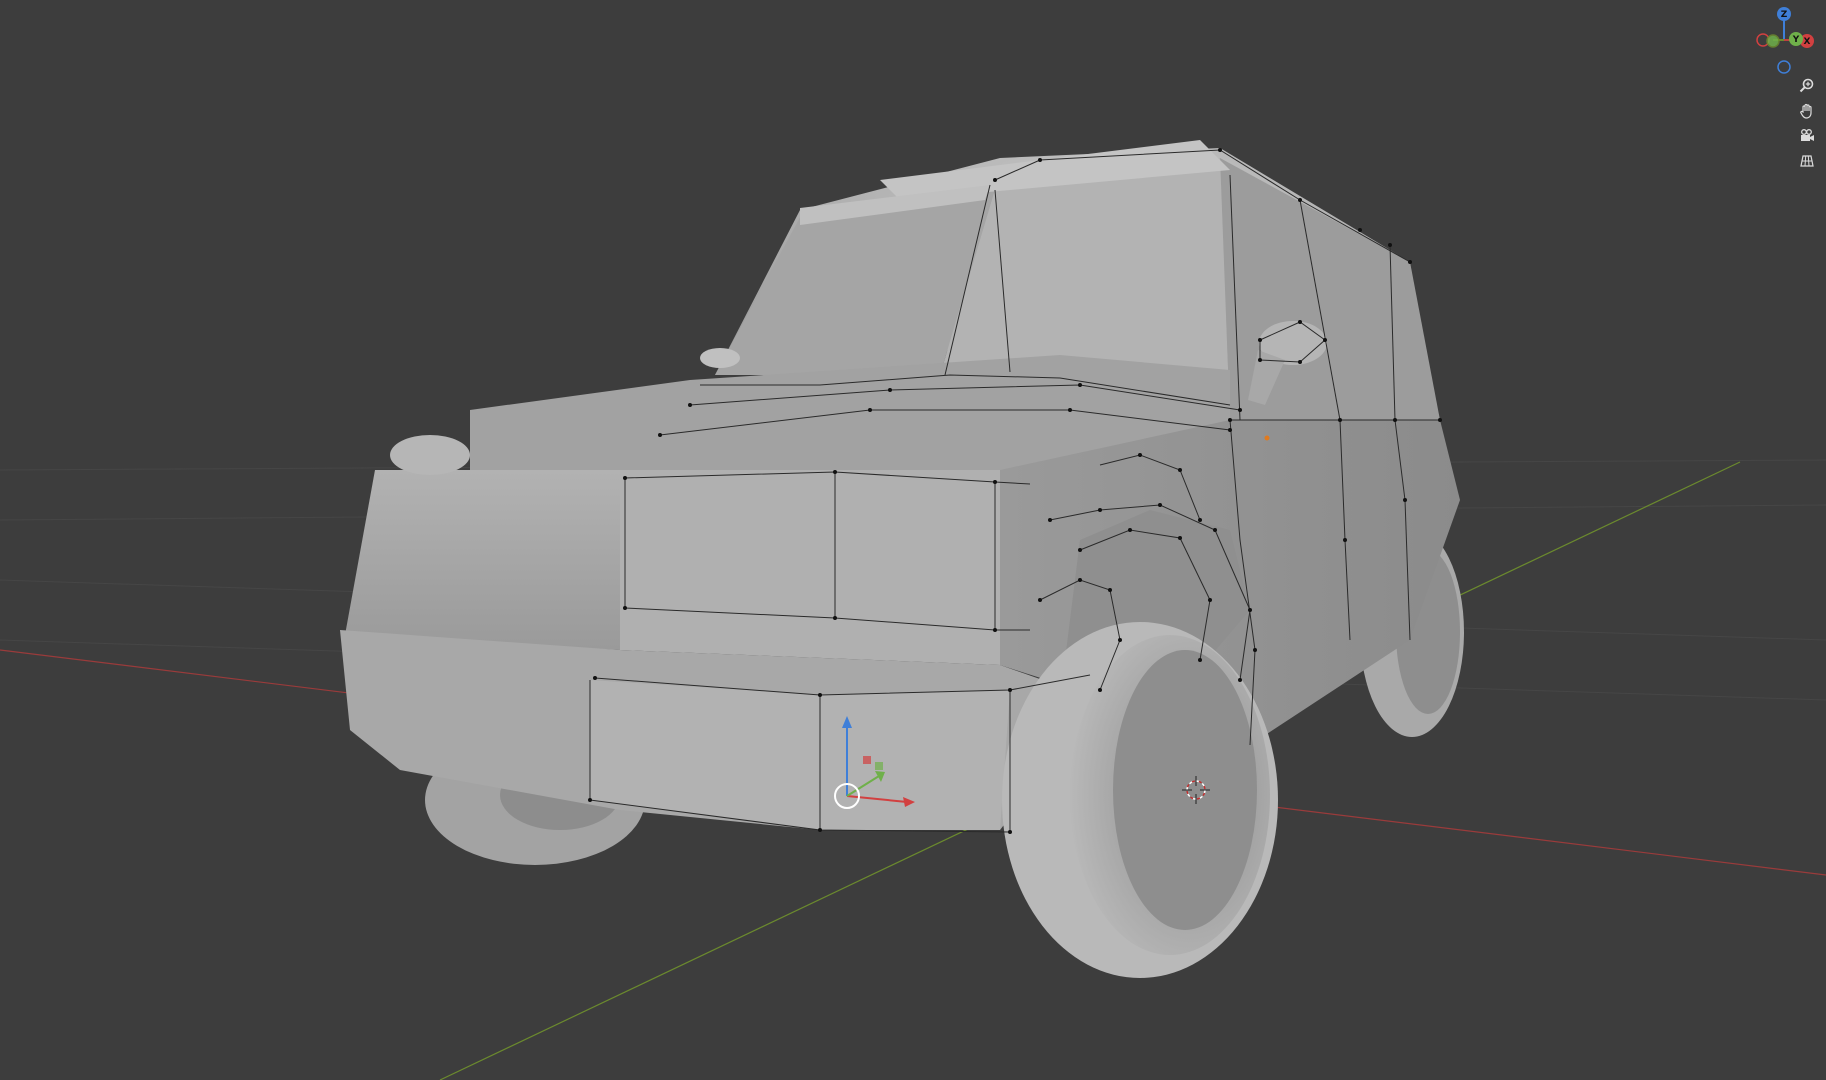 Image resolution: width=1826 pixels, height=1080 pixels. Describe the element at coordinates (1267, 438) in the screenshot. I see `object-origin` at that location.